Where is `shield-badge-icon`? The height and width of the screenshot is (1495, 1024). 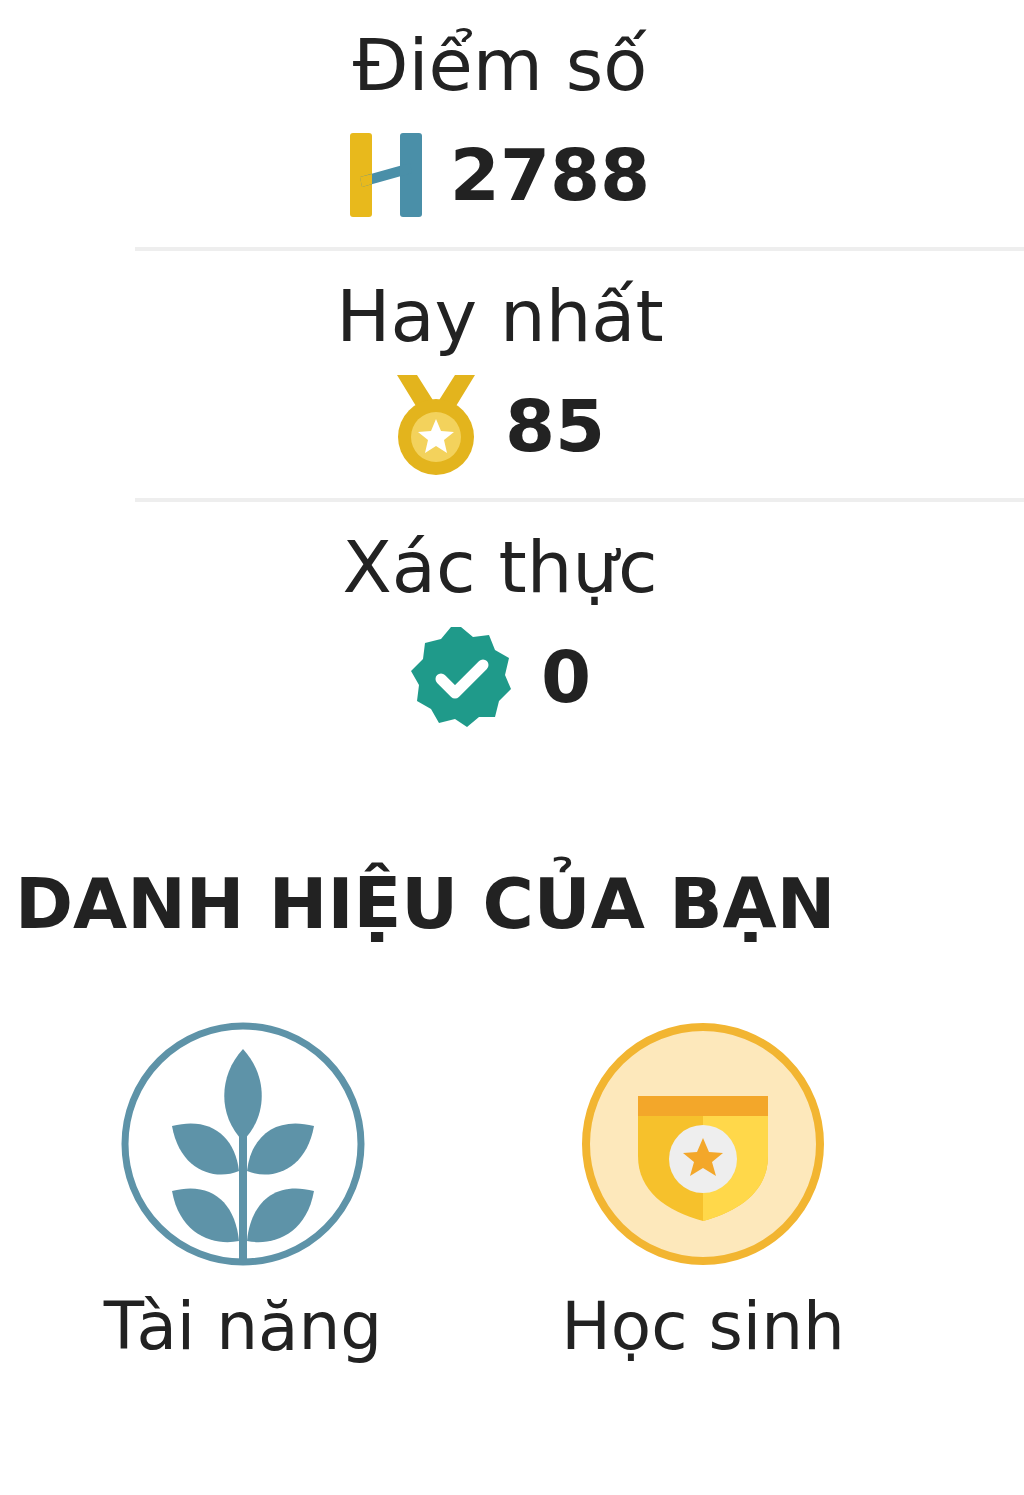
shield-badge-icon is located at coordinates (703, 1144).